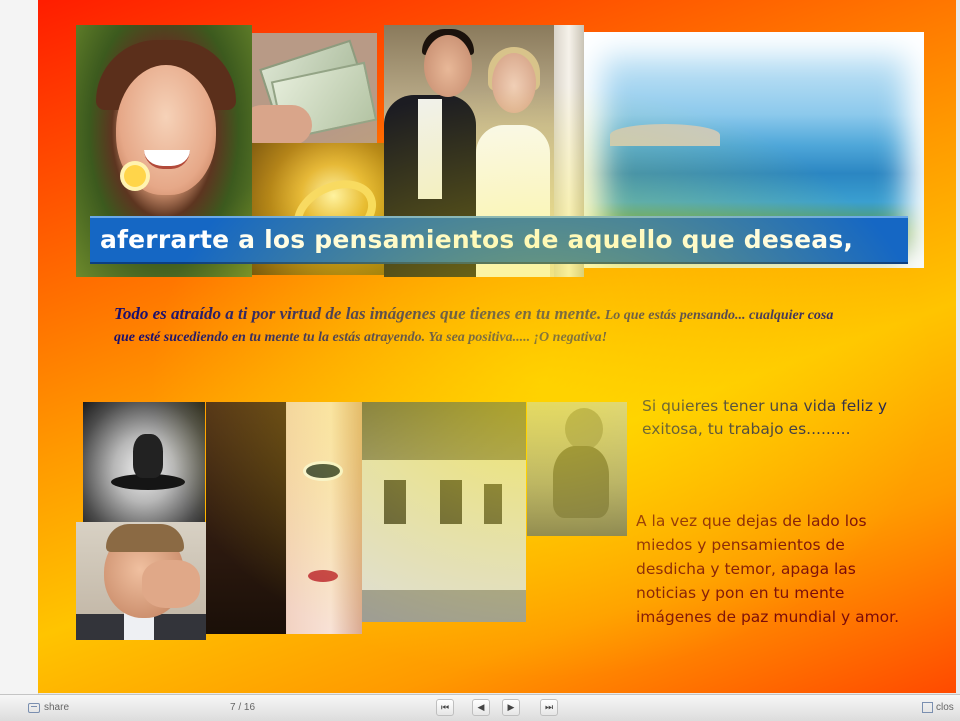 The height and width of the screenshot is (721, 960). I want to click on last-page-icon: ⏭, so click(549, 707).